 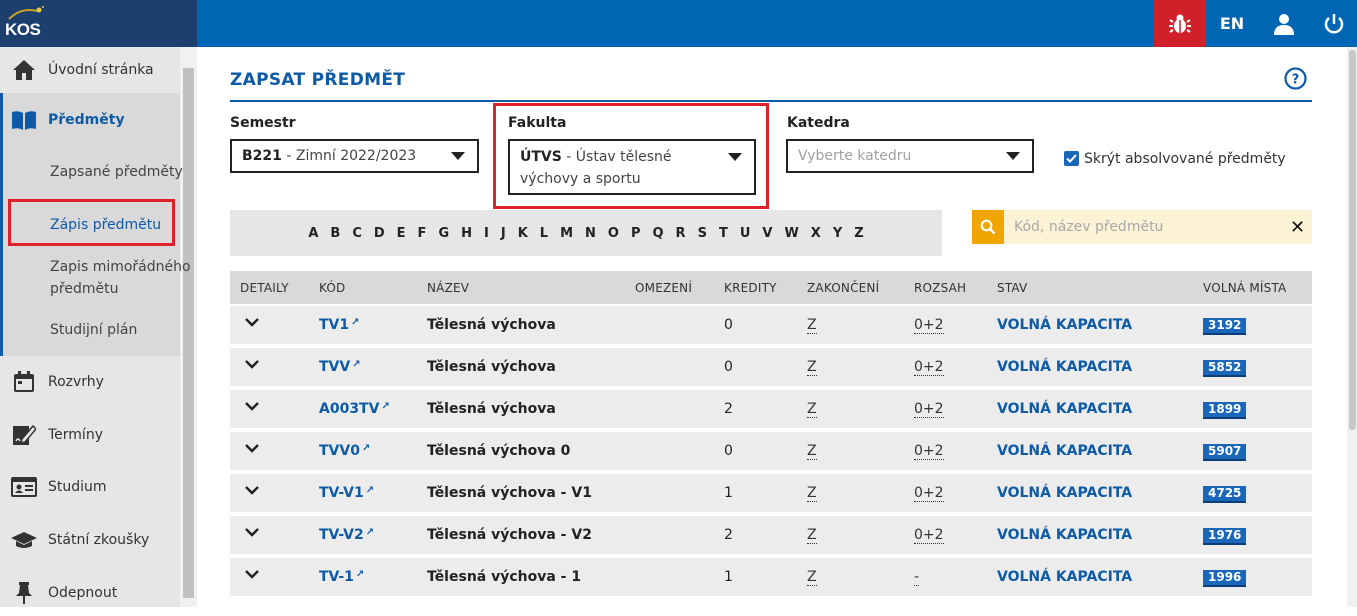 What do you see at coordinates (24, 120) in the screenshot?
I see `book-icon` at bounding box center [24, 120].